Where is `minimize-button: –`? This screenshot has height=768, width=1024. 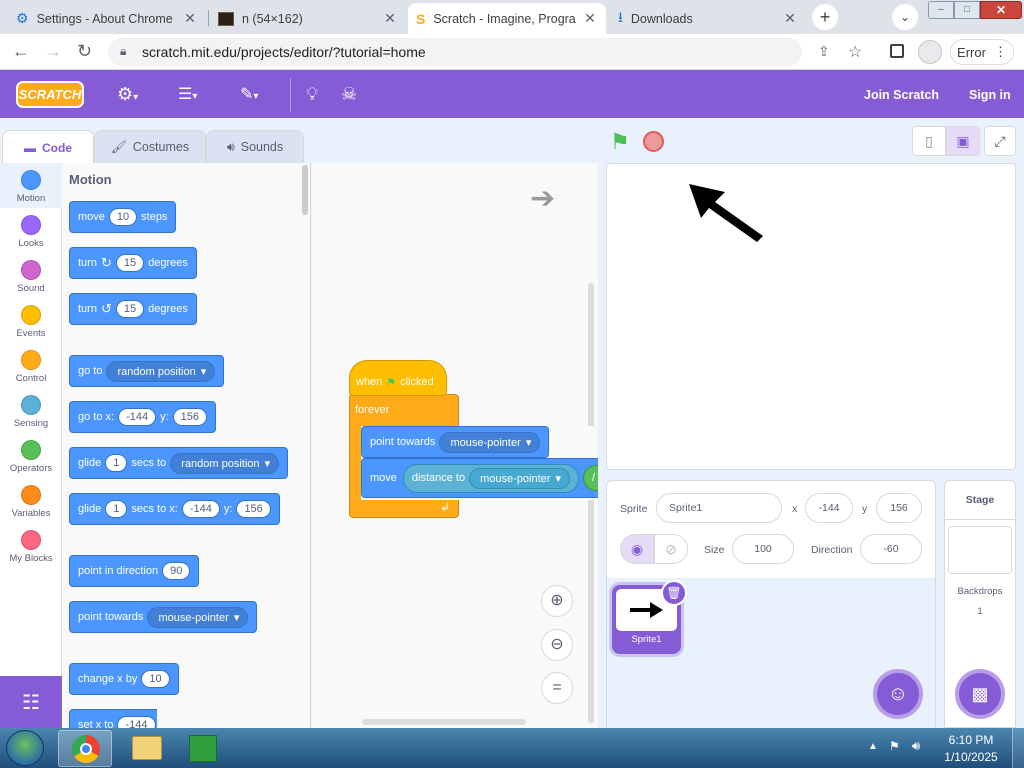 minimize-button: – is located at coordinates (941, 10).